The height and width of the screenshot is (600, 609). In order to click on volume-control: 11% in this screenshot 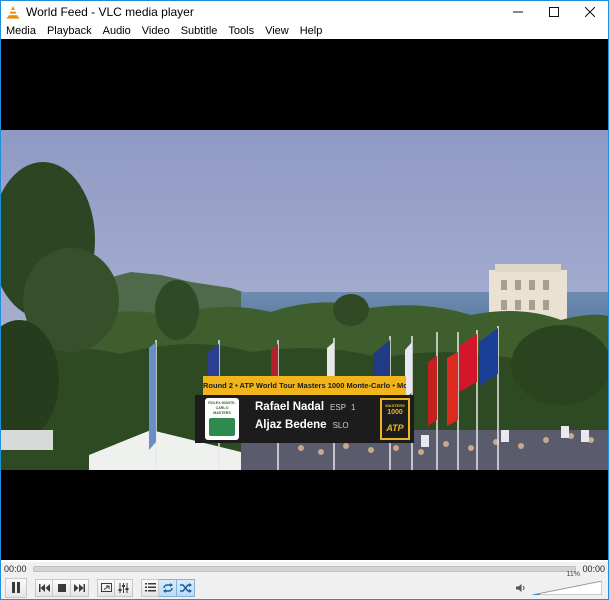, I will do `click(559, 583)`.